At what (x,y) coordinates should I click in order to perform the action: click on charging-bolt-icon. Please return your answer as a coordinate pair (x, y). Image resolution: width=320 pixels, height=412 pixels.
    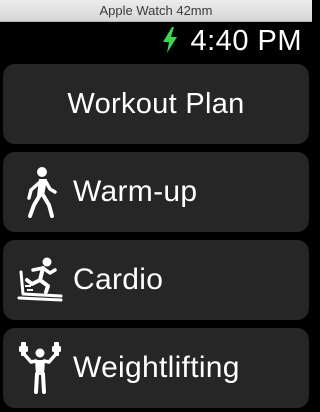
    Looking at the image, I should click on (170, 40).